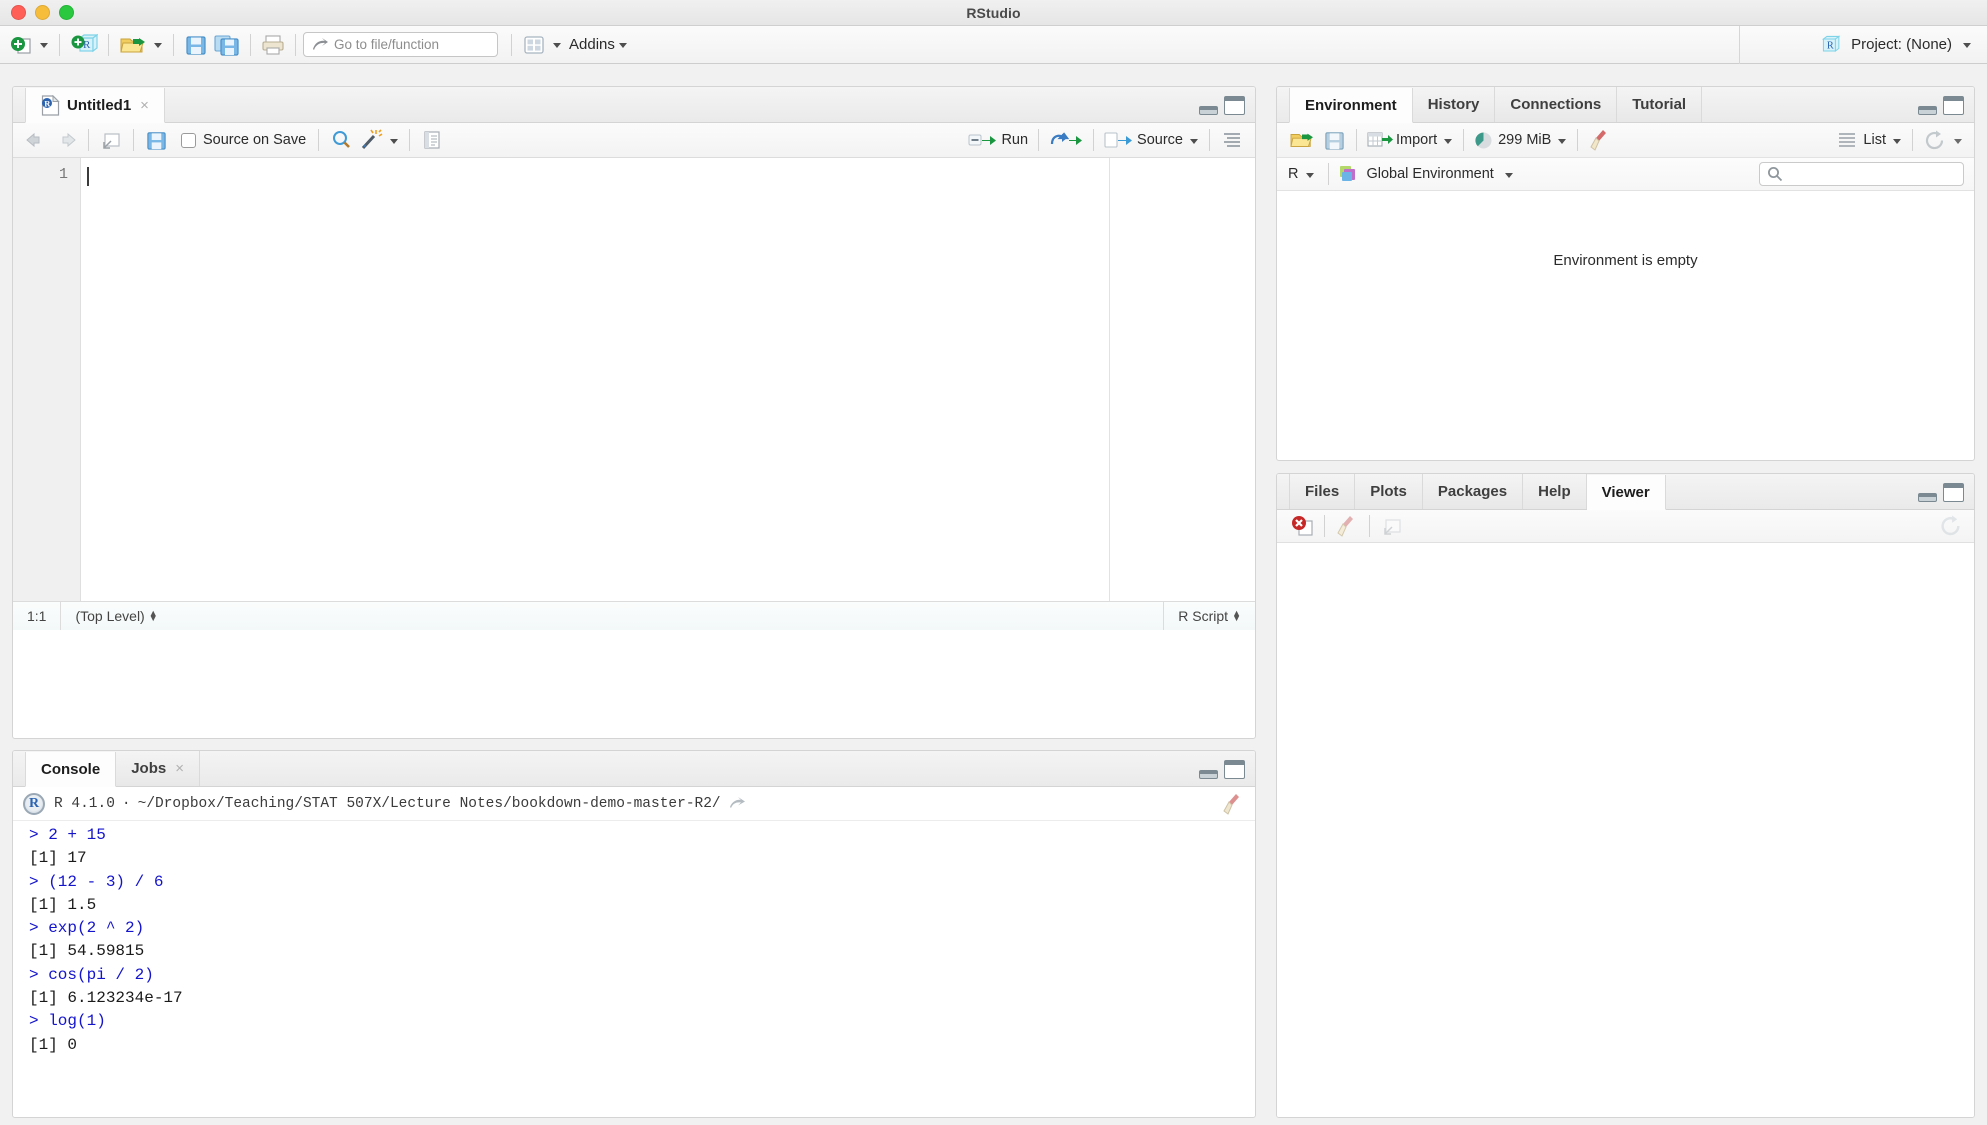 This screenshot has width=1987, height=1125. I want to click on scope-spinner-icon: ▲ ▼, so click(153, 616).